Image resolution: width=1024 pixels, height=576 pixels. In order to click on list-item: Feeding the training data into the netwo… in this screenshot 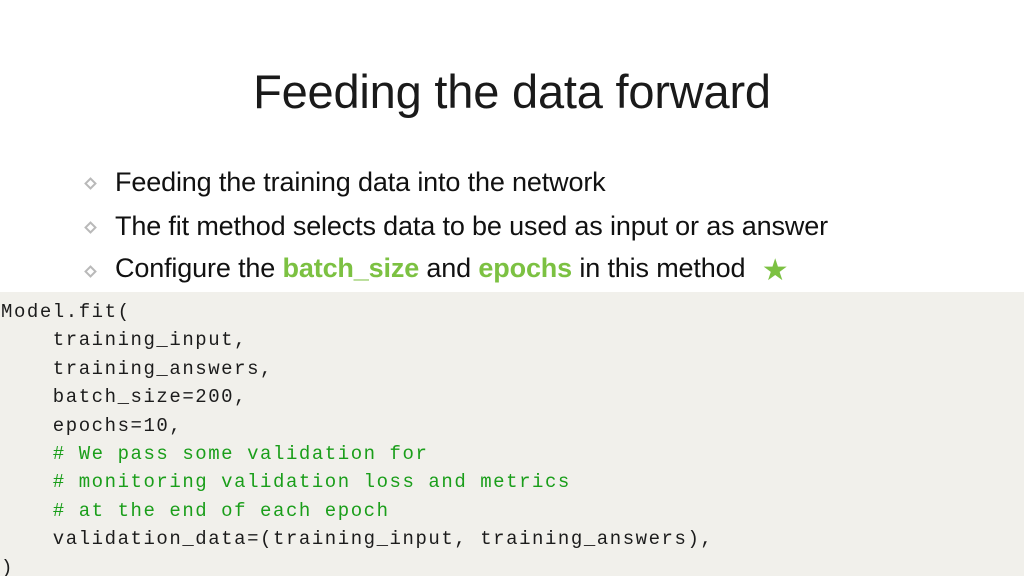, I will do `click(535, 182)`.